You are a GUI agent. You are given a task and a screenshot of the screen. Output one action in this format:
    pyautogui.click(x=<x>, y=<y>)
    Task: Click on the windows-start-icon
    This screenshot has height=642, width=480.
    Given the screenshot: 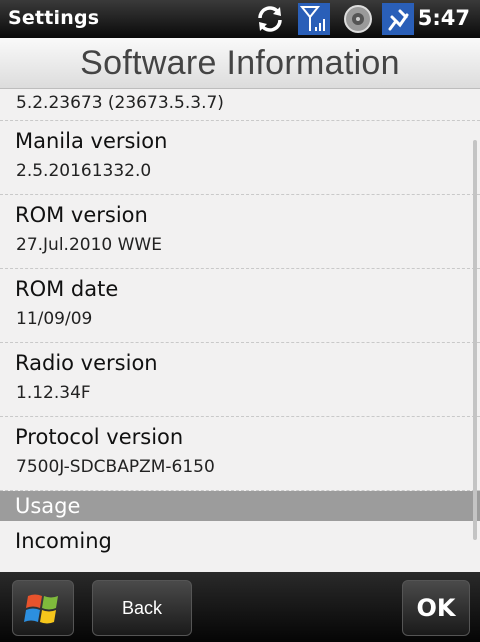 What is the action you would take?
    pyautogui.click(x=41, y=609)
    